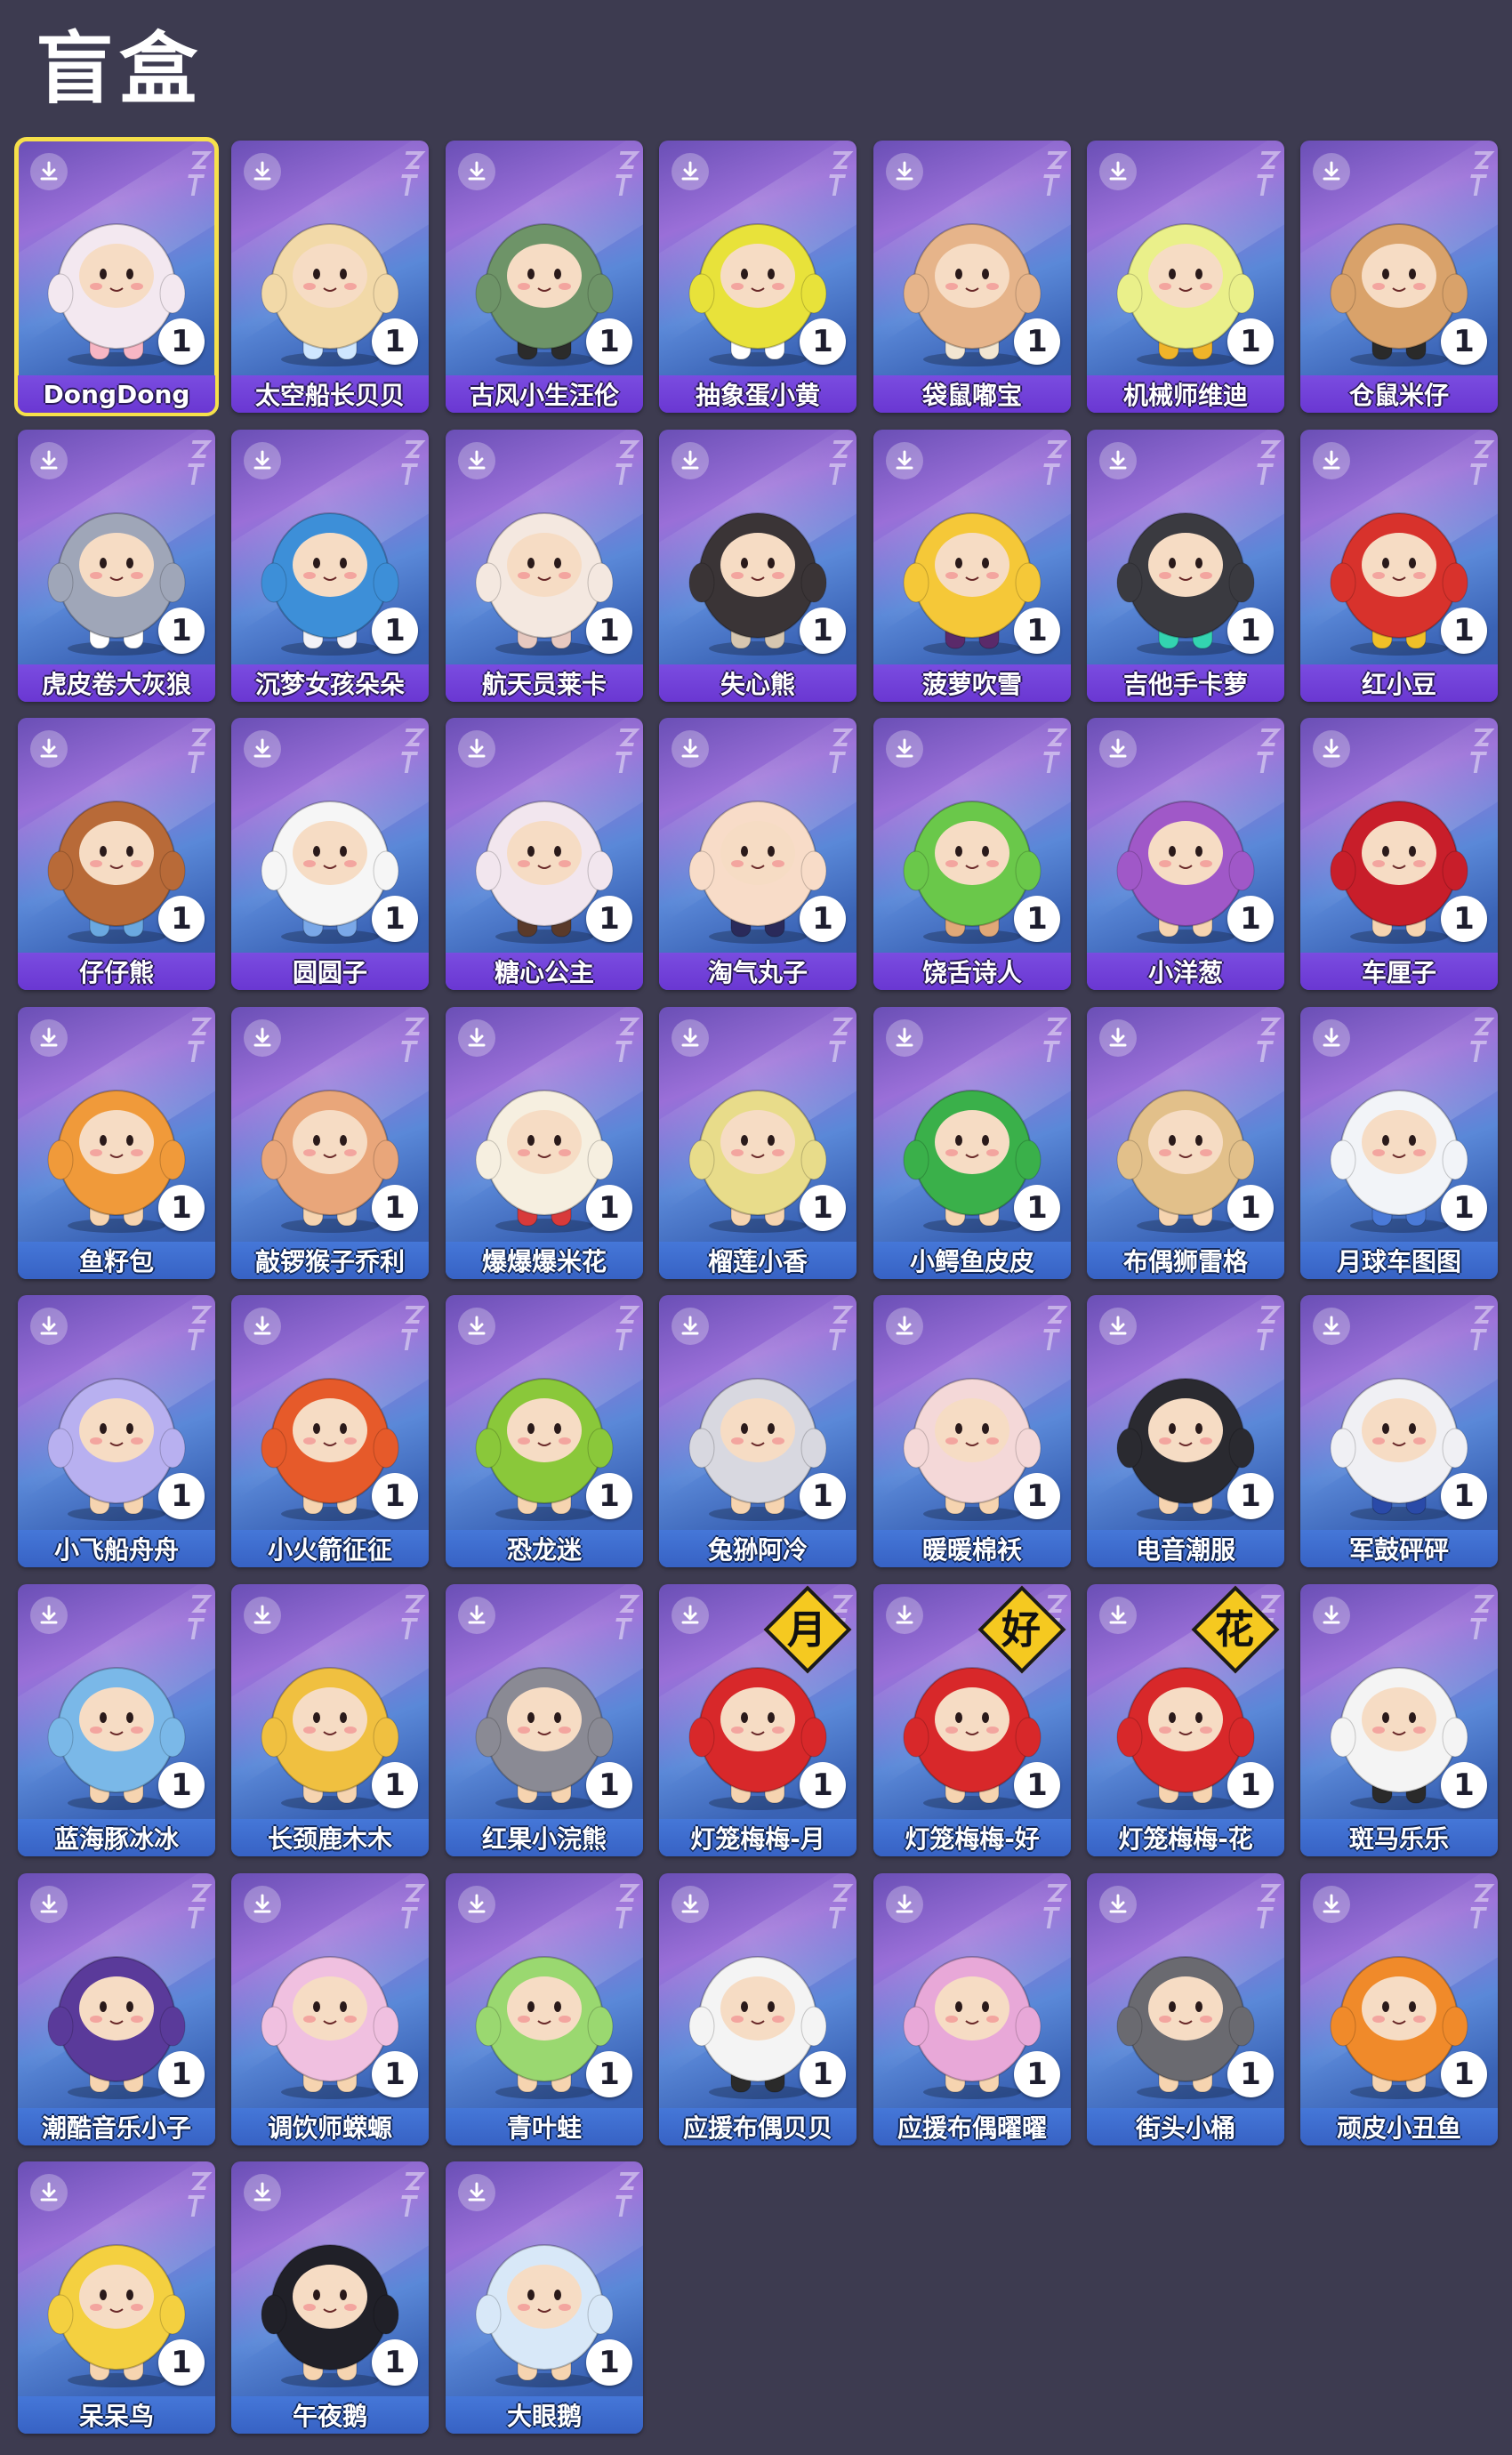 This screenshot has height=2455, width=1512. What do you see at coordinates (972, 854) in the screenshot?
I see `blind-box-card: 1 饶舌诗人` at bounding box center [972, 854].